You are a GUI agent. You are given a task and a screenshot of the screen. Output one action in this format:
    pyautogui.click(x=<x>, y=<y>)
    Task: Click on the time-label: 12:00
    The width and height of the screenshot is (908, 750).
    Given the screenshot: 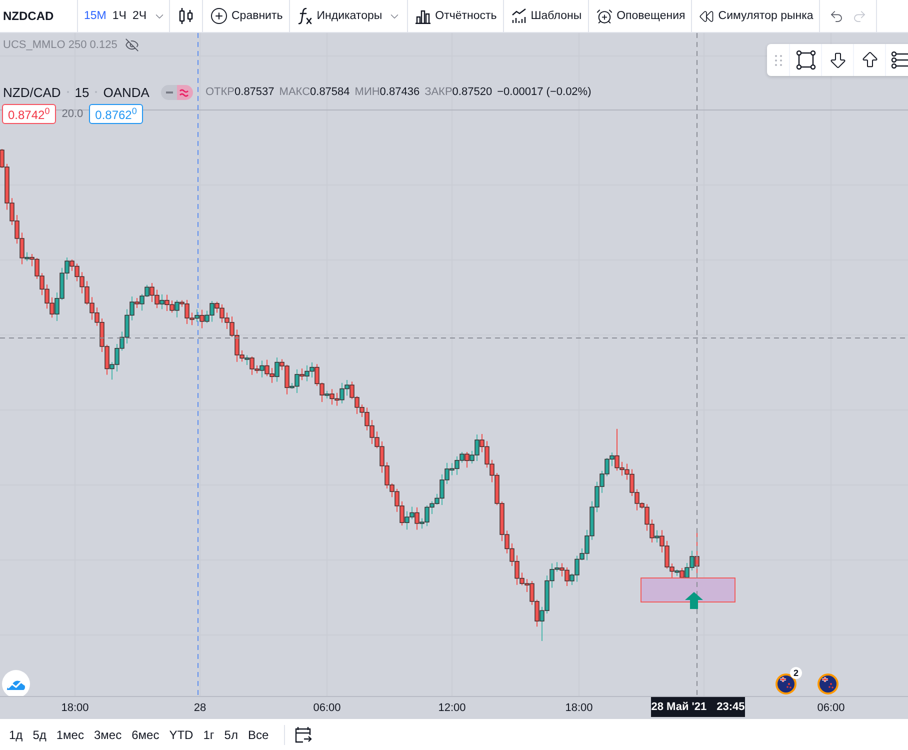 What is the action you would take?
    pyautogui.click(x=452, y=708)
    